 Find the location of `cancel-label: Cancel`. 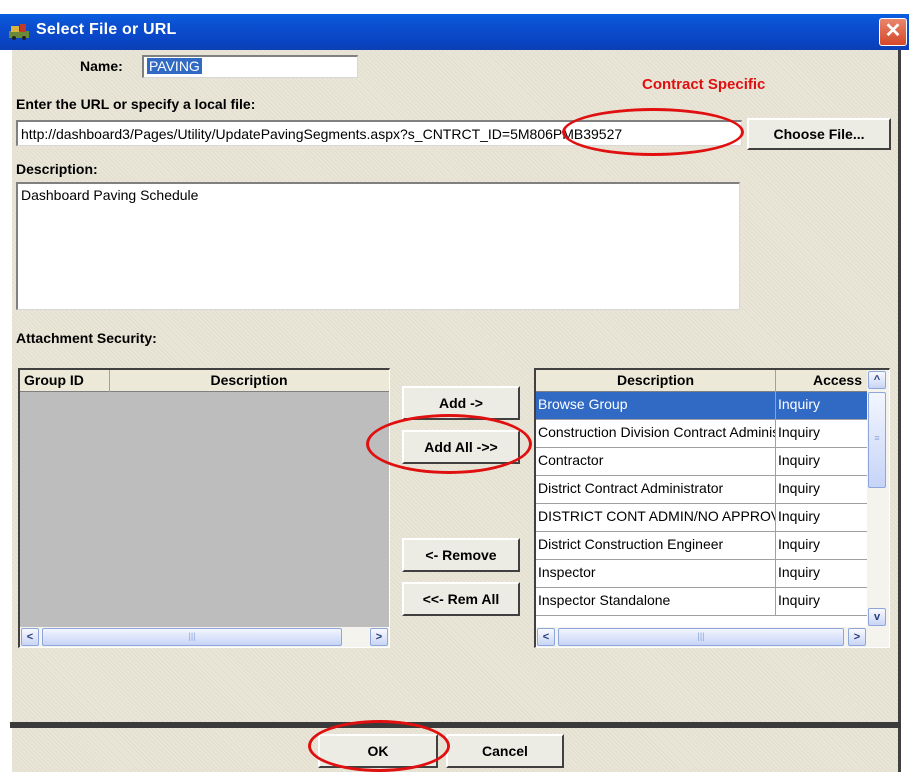

cancel-label: Cancel is located at coordinates (505, 751).